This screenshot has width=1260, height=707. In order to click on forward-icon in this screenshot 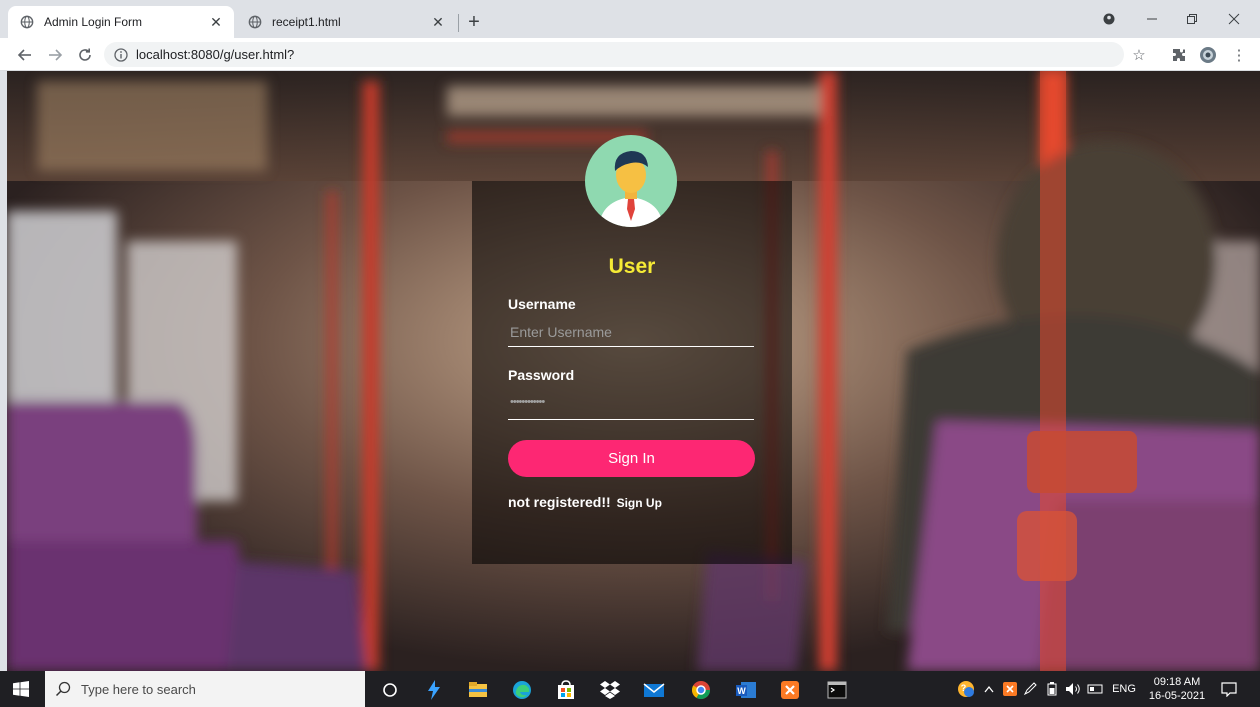, I will do `click(55, 55)`.